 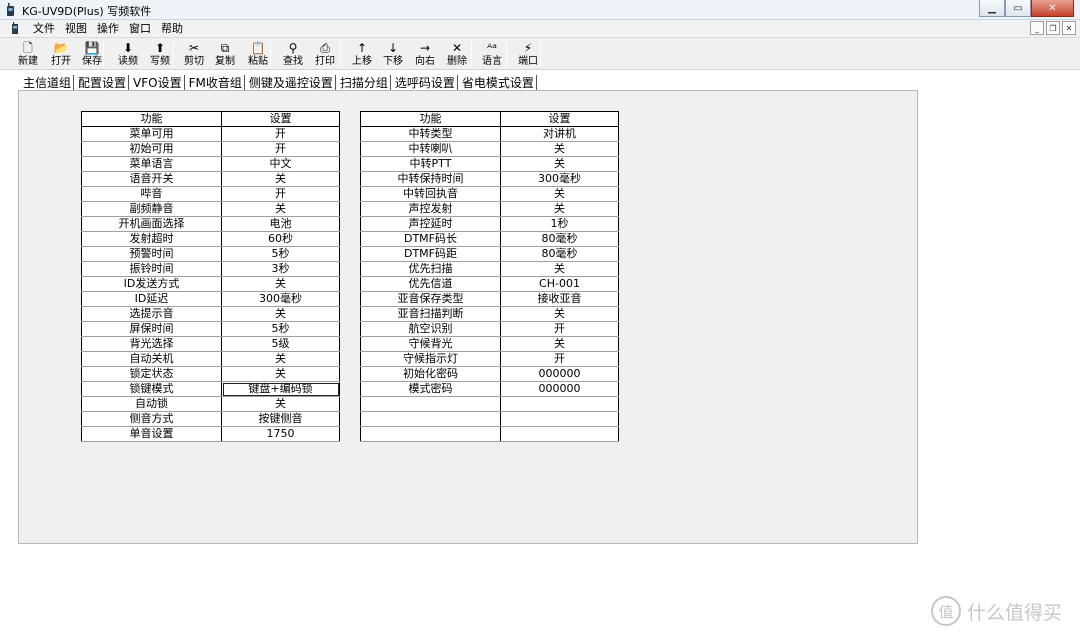 I want to click on setting-value-cell: 接收亚音, so click(x=559, y=299).